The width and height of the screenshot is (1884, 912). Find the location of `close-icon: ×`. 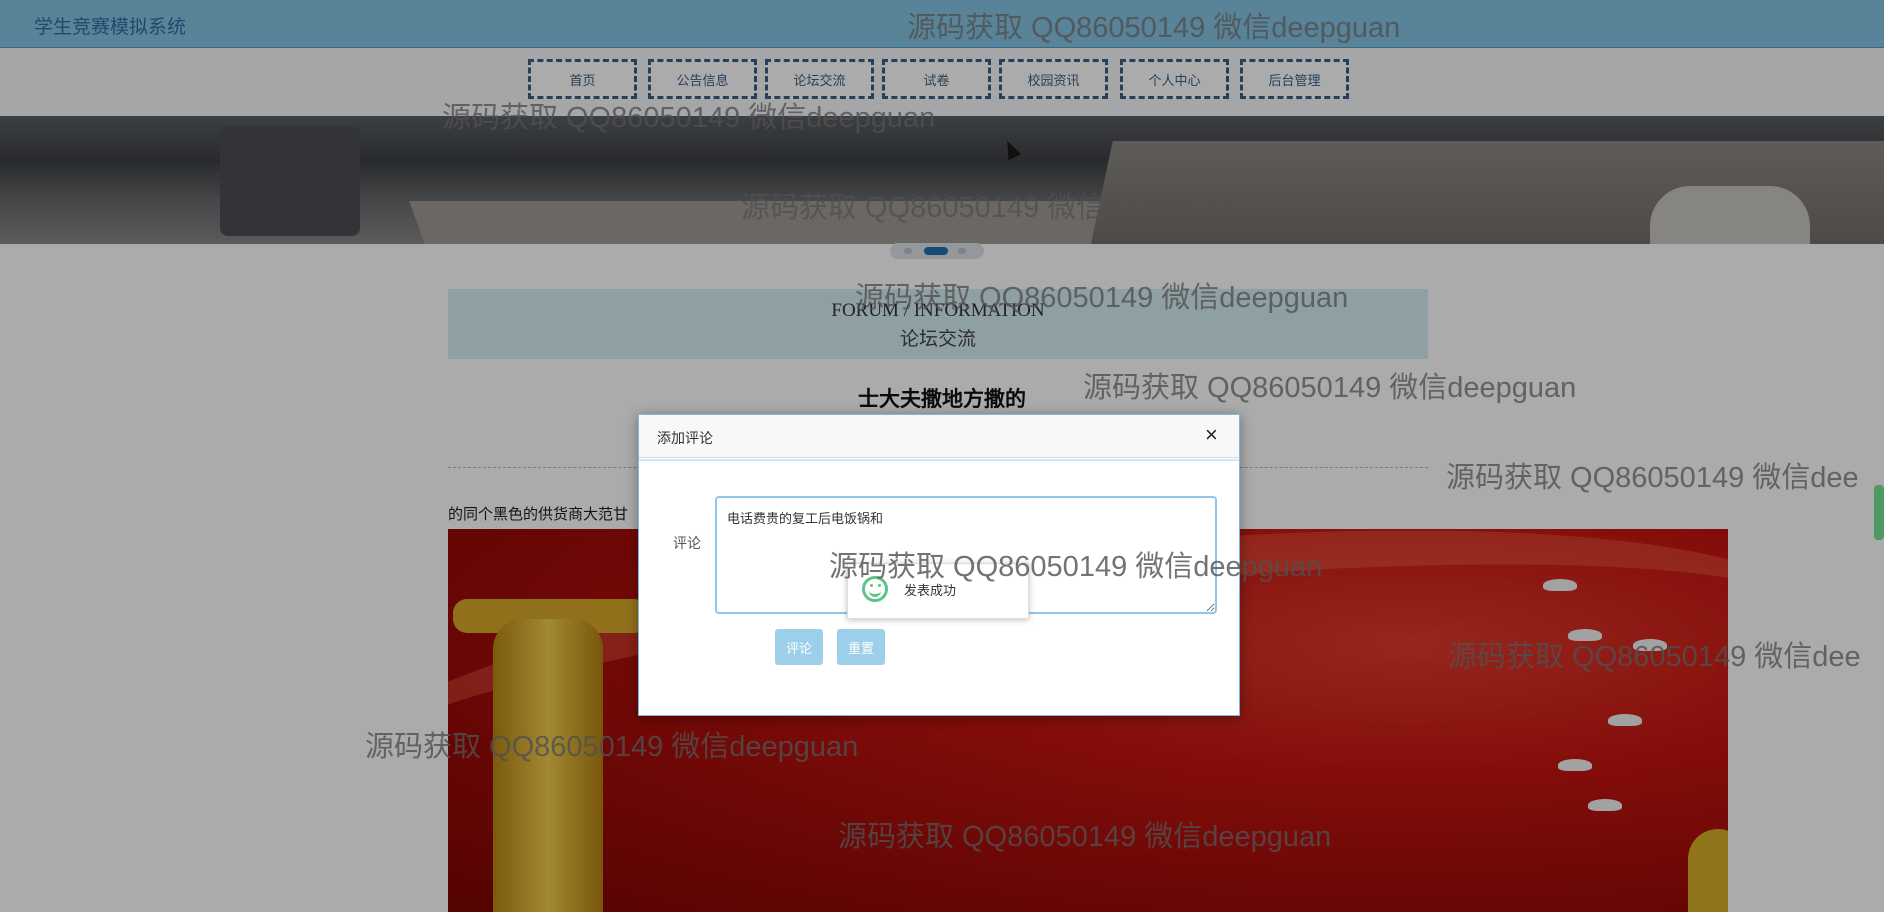

close-icon: × is located at coordinates (1211, 435).